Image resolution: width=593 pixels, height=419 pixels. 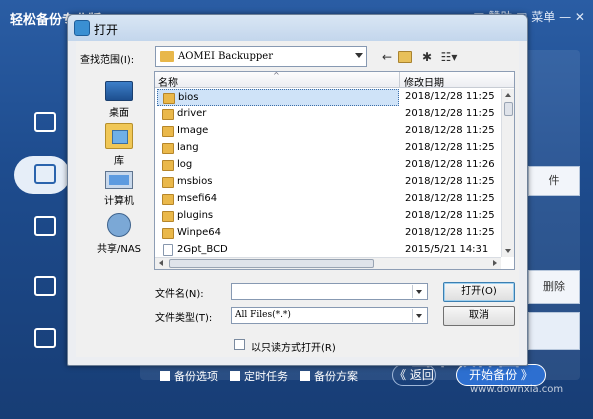 I want to click on library-icon, so click(x=119, y=136).